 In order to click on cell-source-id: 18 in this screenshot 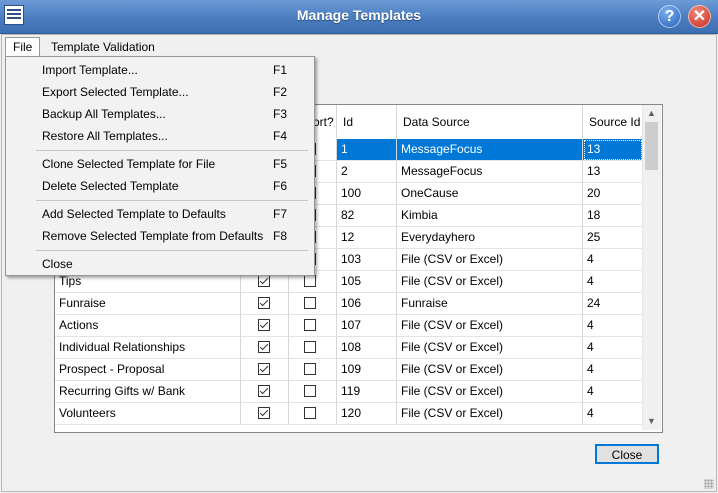, I will do `click(613, 216)`.